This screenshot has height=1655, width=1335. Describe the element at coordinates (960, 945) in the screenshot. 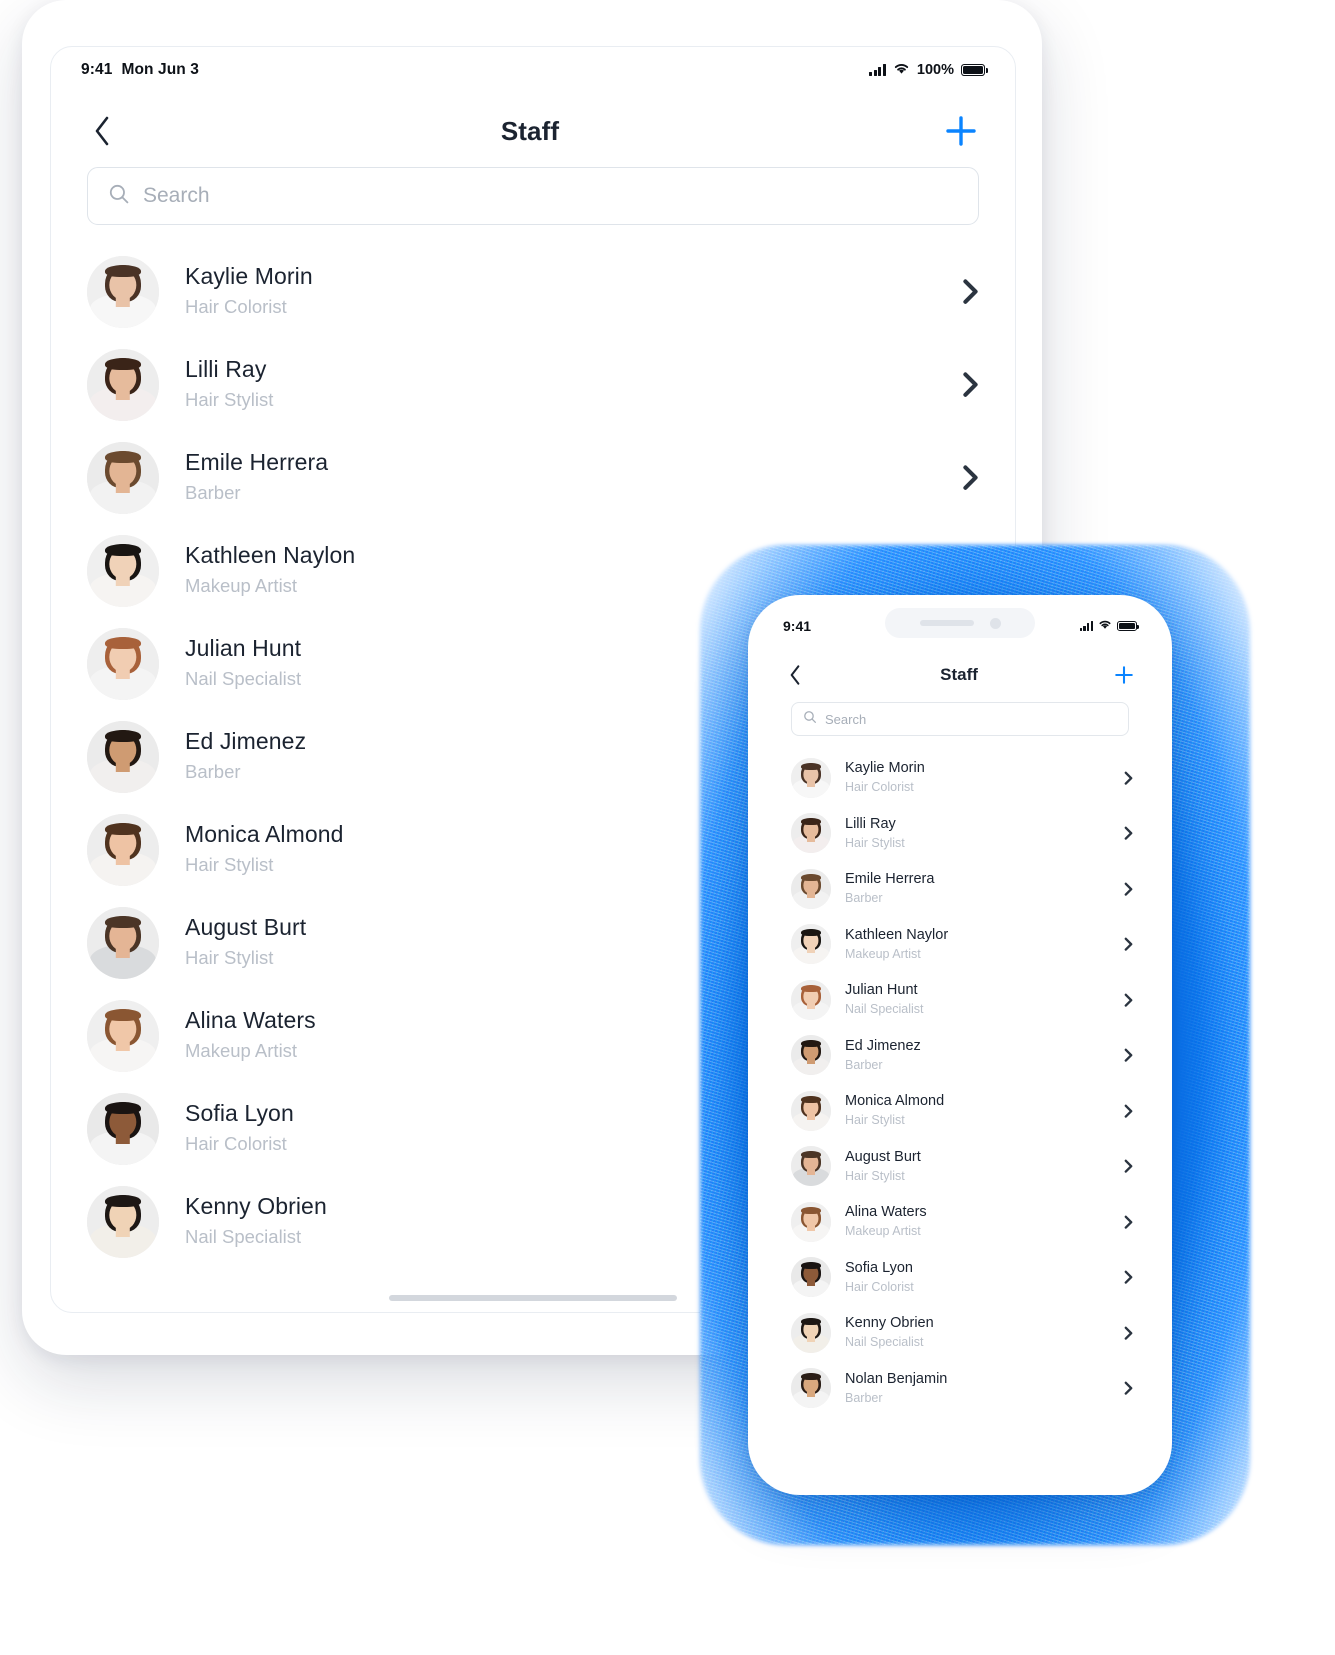

I see `staff-list-item: Kathleen Naylor Makeup Artist` at that location.